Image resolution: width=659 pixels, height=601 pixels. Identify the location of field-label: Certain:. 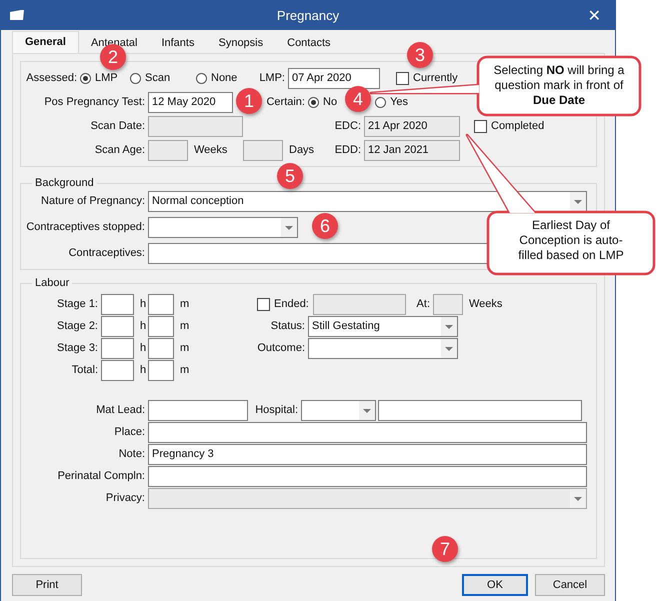
(286, 102).